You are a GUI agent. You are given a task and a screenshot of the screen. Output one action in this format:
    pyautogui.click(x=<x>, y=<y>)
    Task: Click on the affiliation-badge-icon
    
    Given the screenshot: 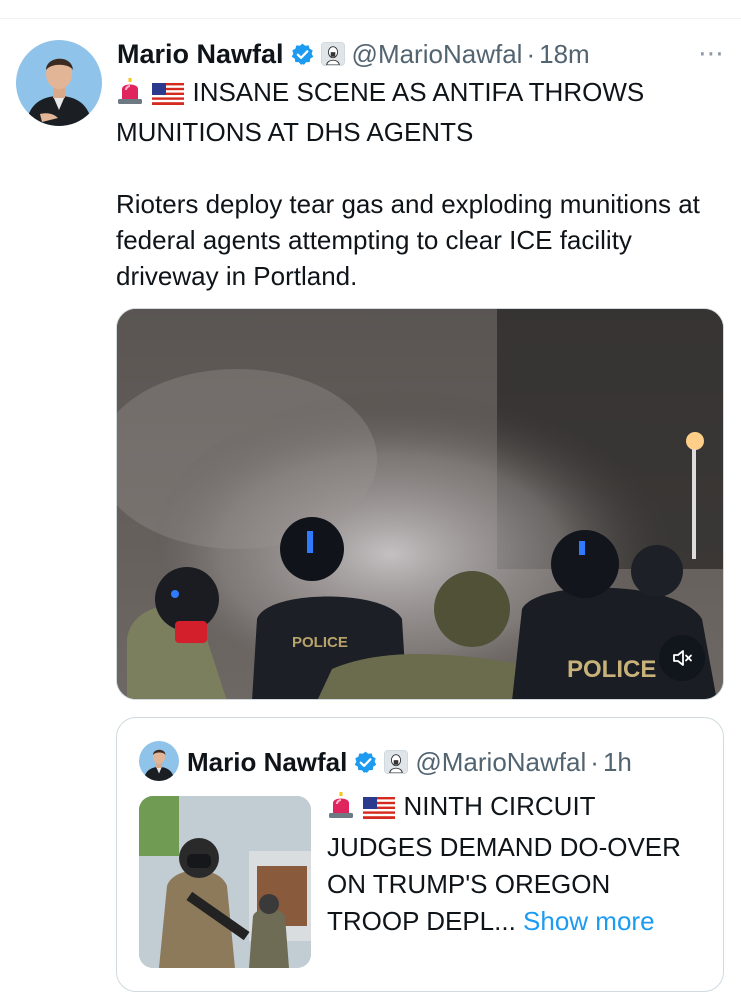 What is the action you would take?
    pyautogui.click(x=332, y=54)
    